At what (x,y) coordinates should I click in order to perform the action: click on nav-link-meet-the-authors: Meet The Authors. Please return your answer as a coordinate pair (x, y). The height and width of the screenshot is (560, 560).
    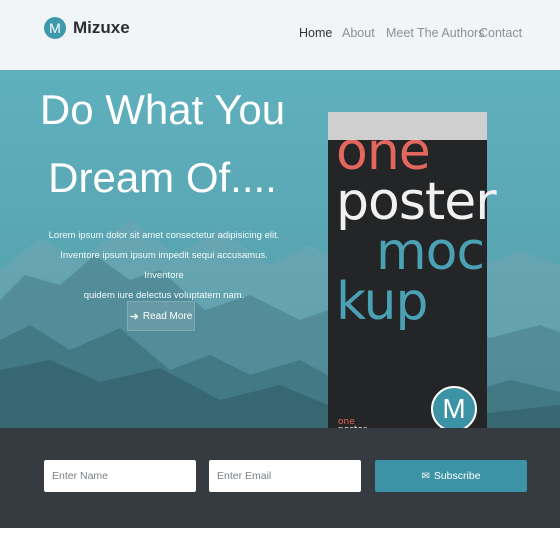
    Looking at the image, I should click on (435, 33).